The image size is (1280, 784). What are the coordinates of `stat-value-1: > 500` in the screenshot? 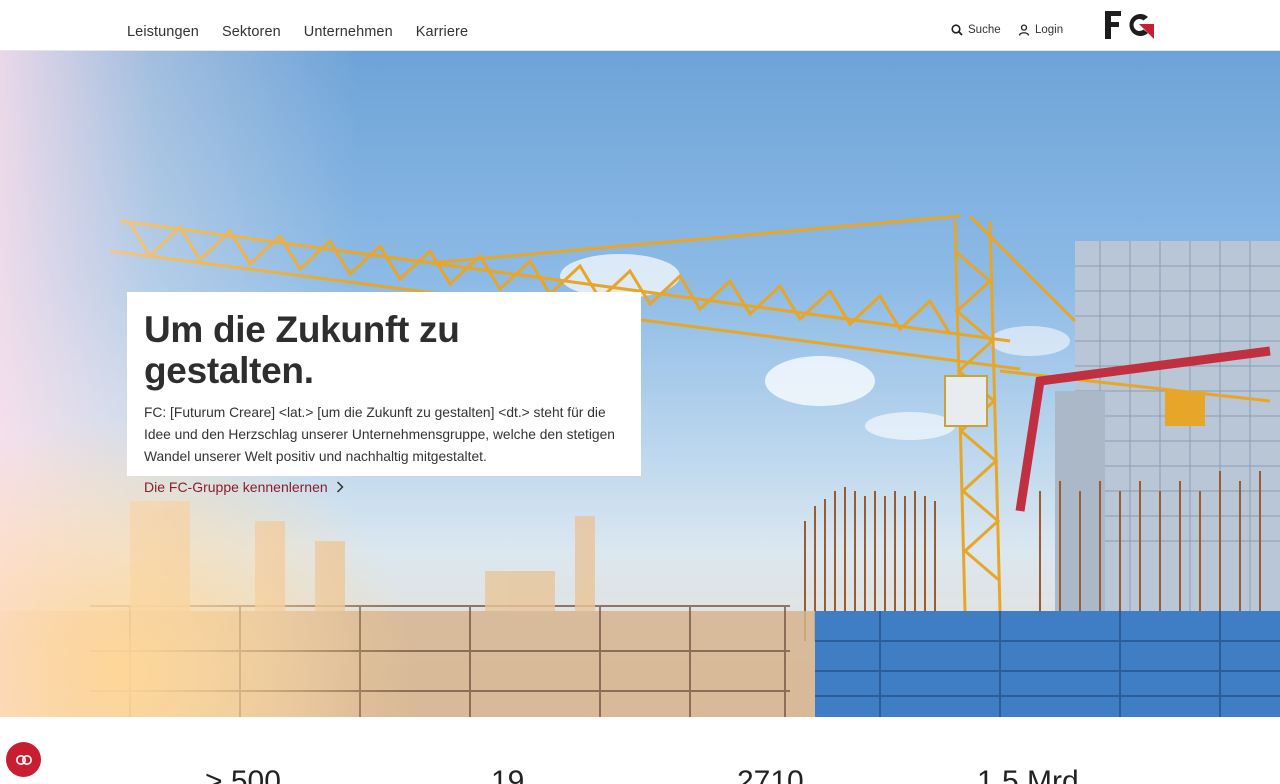 It's located at (243, 774).